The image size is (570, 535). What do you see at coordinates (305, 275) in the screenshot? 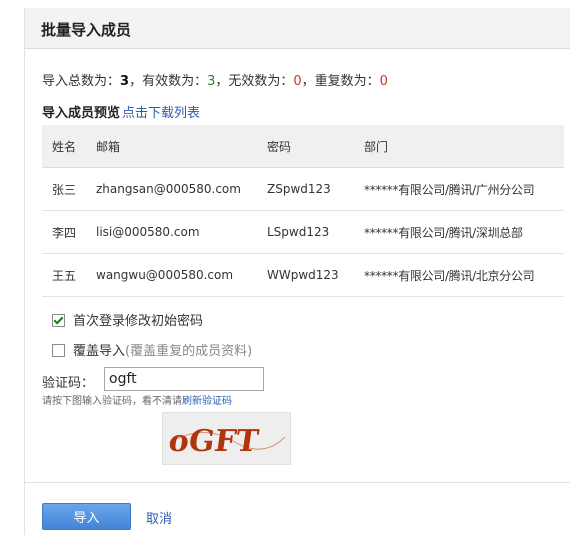
I see `cell-password: WWpwd123` at bounding box center [305, 275].